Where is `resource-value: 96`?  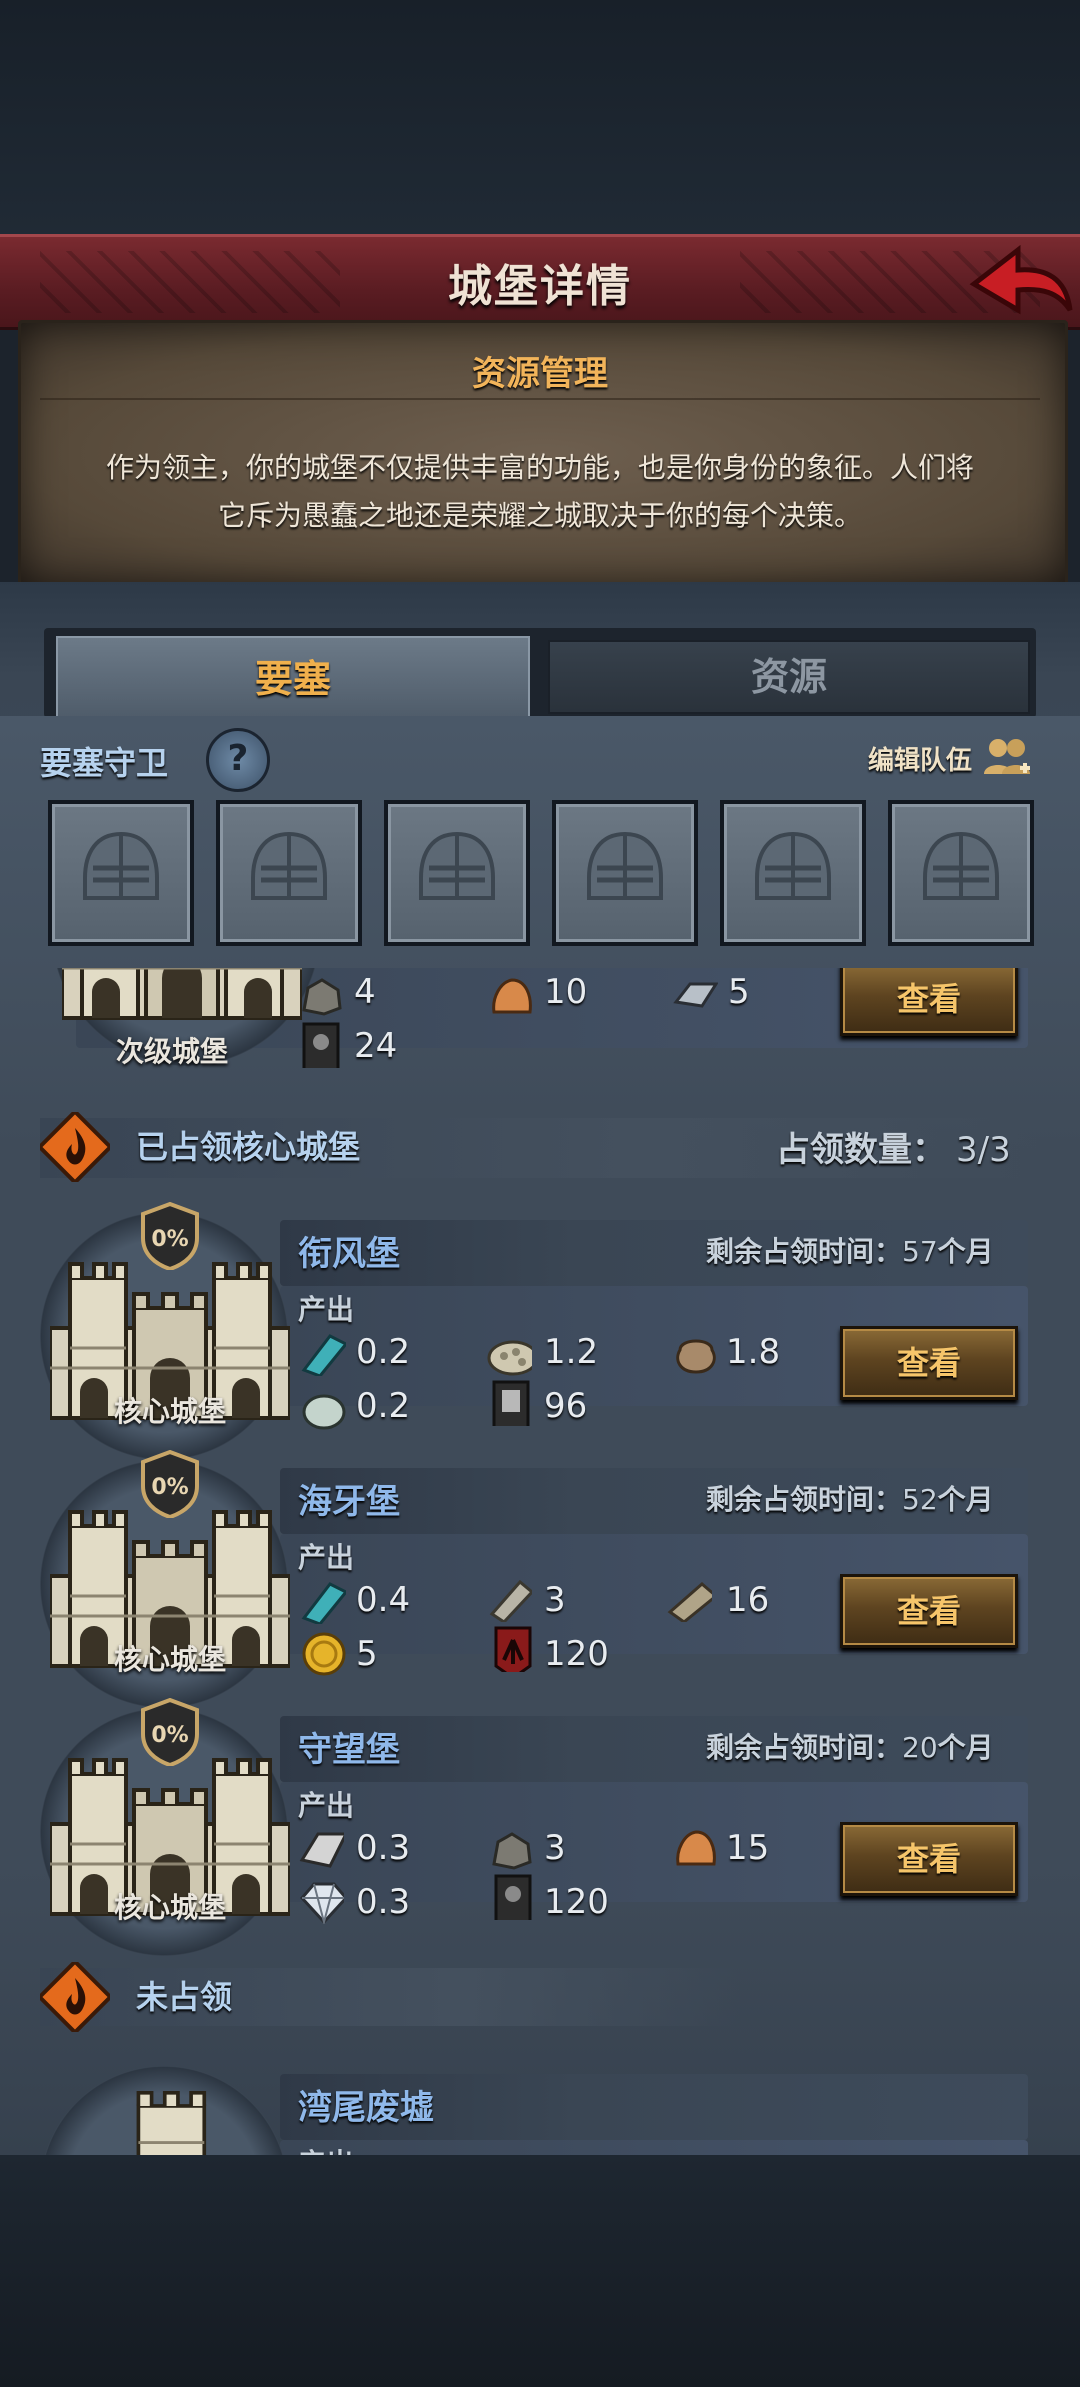
resource-value: 96 is located at coordinates (566, 1406).